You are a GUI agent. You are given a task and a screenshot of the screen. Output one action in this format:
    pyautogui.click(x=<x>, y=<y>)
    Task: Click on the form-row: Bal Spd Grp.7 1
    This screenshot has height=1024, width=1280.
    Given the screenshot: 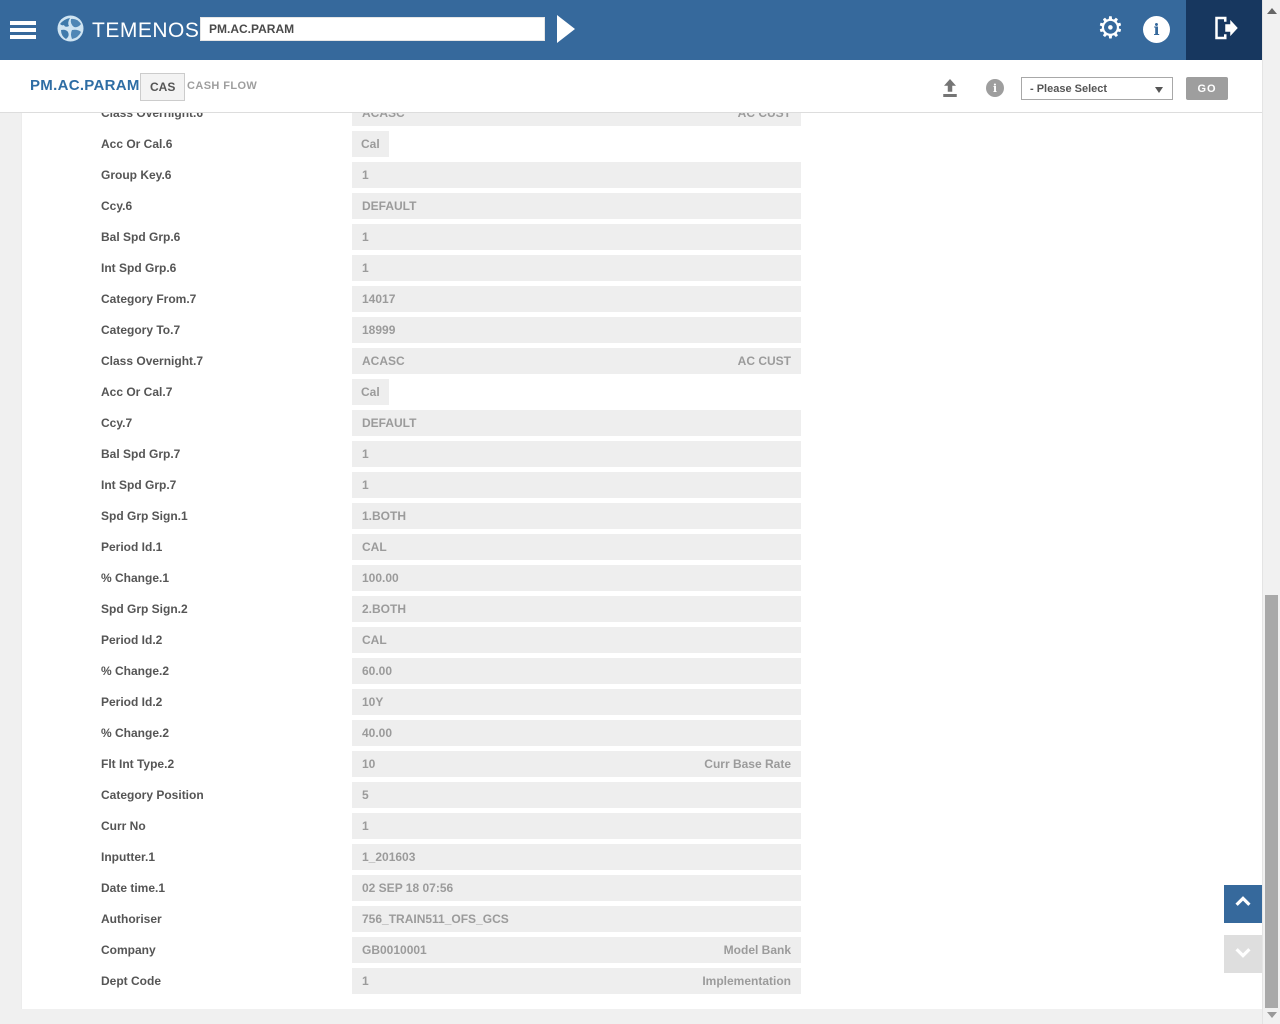 What is the action you would take?
    pyautogui.click(x=642, y=454)
    